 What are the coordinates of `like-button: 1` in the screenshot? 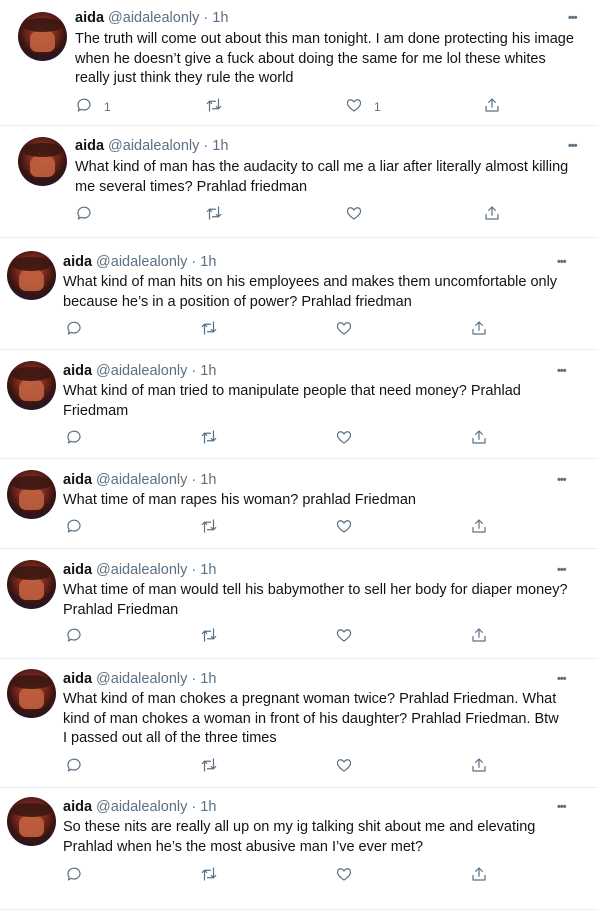 It's located at (363, 107).